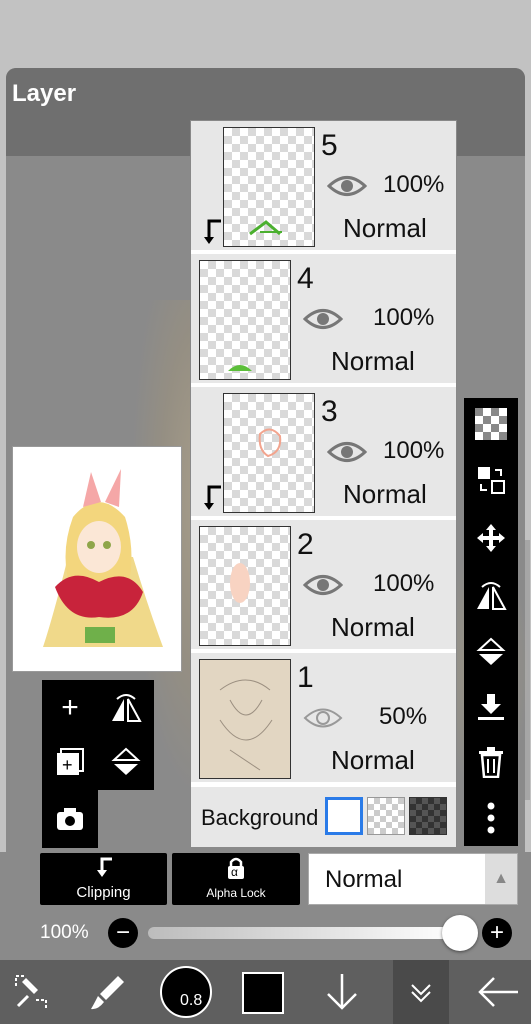 This screenshot has width=531, height=1024. What do you see at coordinates (236, 893) in the screenshot?
I see `alpha-lock-label: Alpha Lock` at bounding box center [236, 893].